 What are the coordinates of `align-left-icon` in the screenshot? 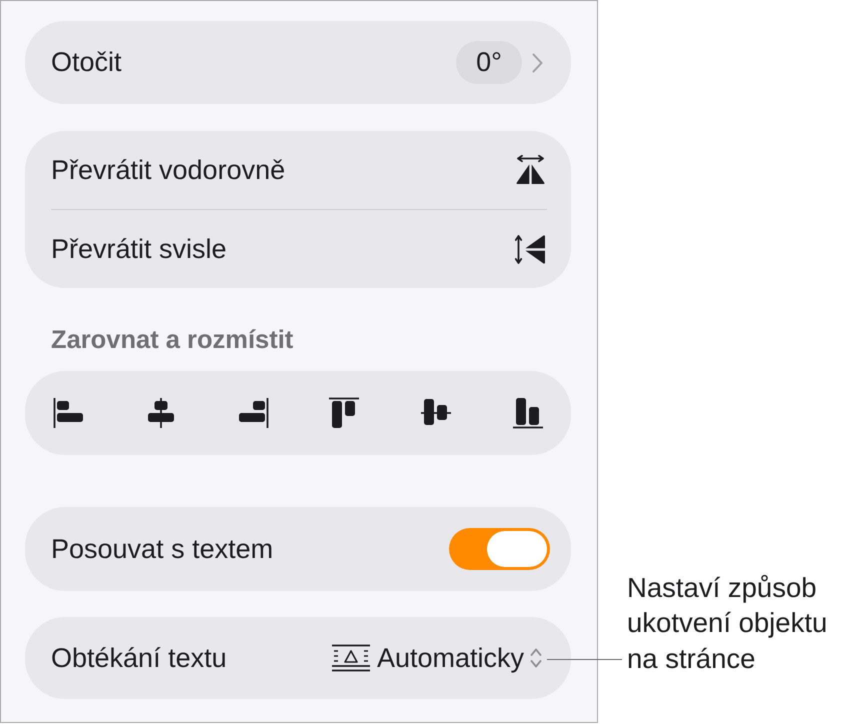 It's located at (69, 413).